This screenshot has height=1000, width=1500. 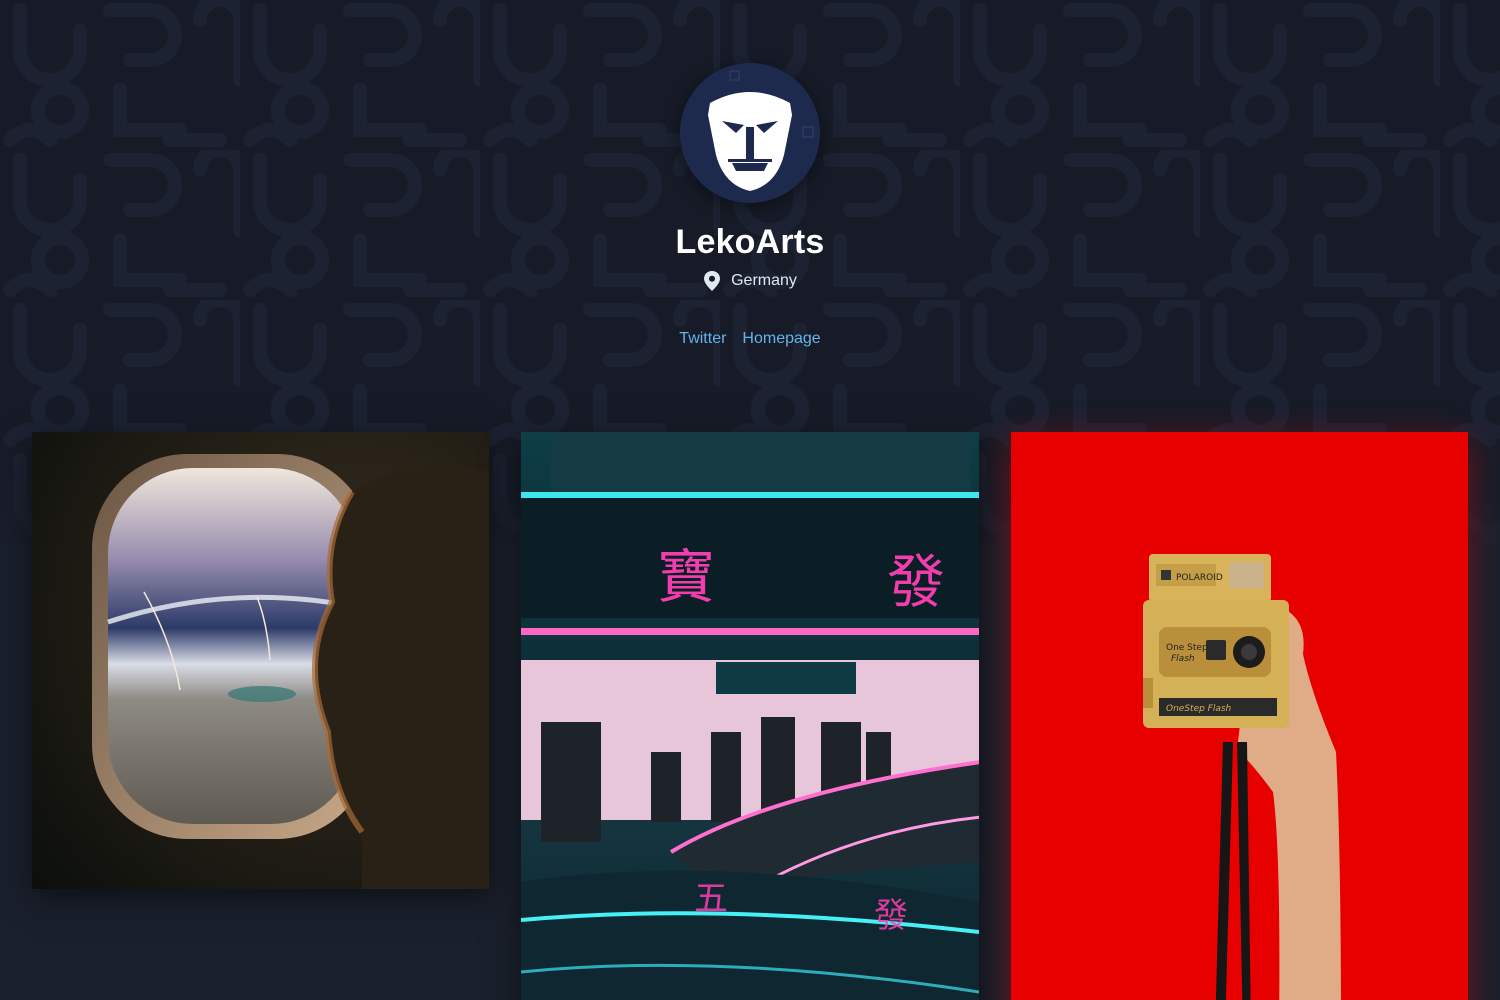 I want to click on svg-text: Flash, so click(x=1183, y=659).